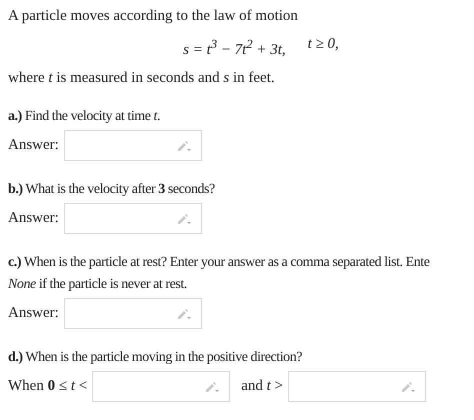  Describe the element at coordinates (262, 386) in the screenshot. I see `field-label: and t >` at that location.